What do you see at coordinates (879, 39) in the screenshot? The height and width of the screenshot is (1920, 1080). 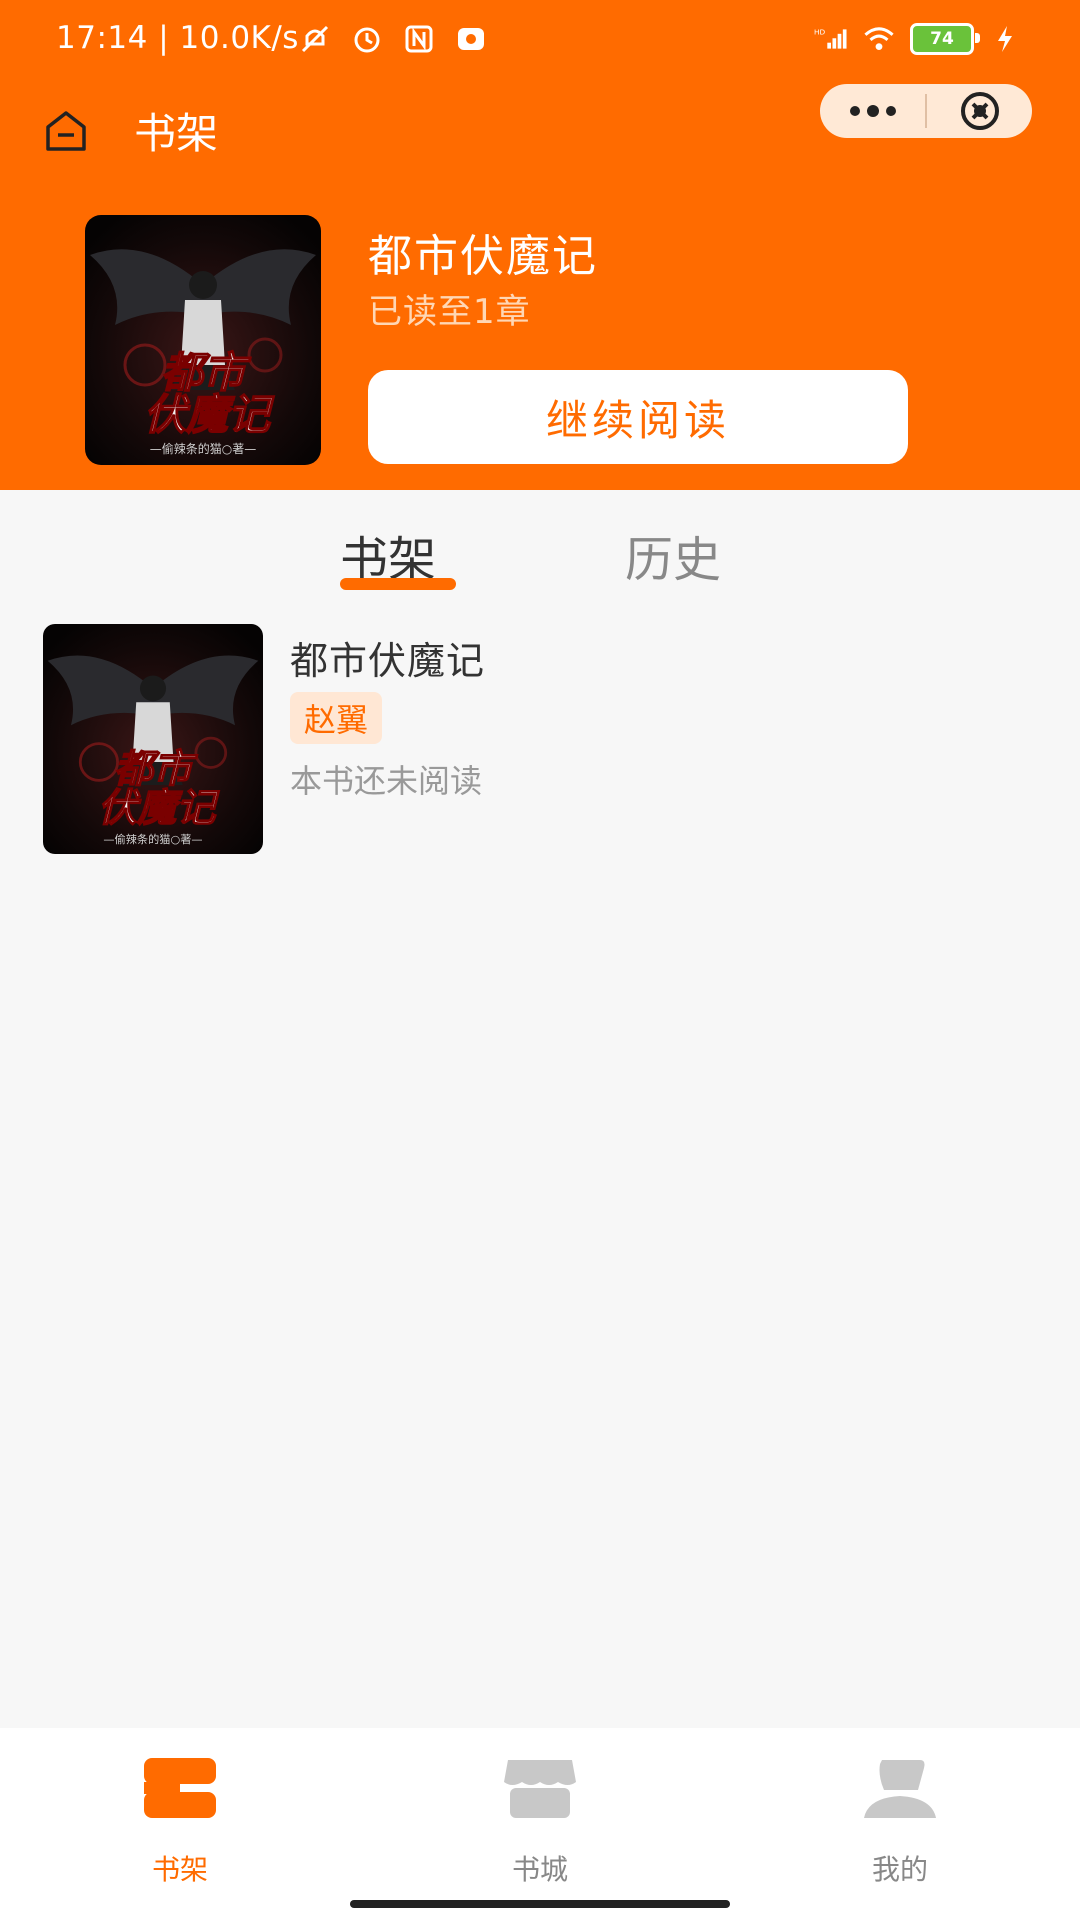 I see `wifi-icon` at bounding box center [879, 39].